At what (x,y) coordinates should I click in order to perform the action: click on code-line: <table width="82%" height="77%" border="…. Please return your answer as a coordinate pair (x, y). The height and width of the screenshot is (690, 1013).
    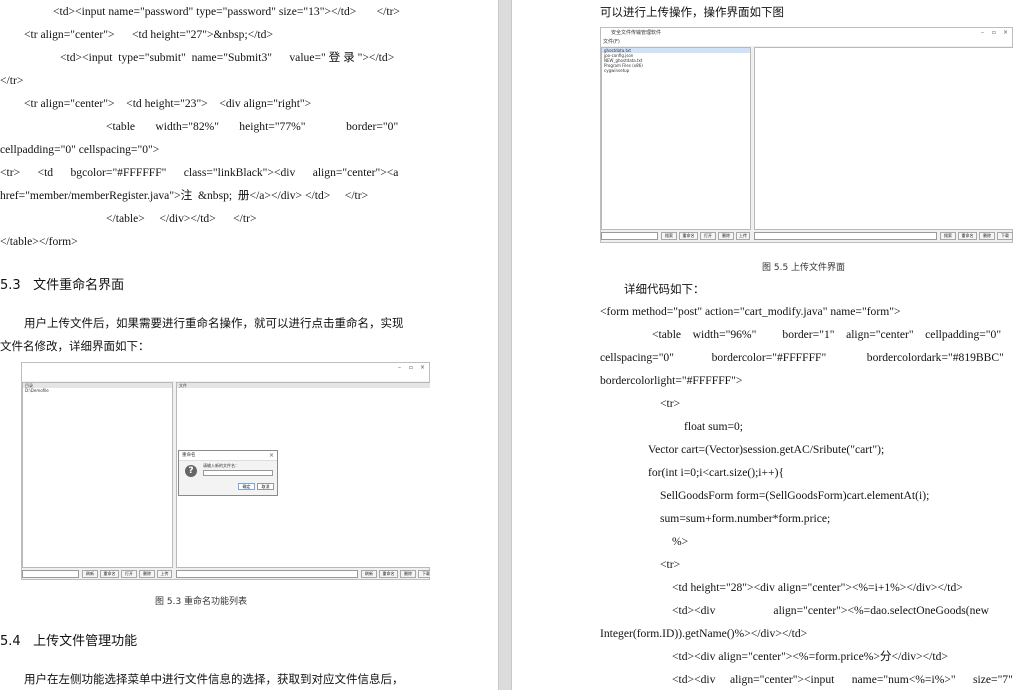
    Looking at the image, I should click on (252, 126).